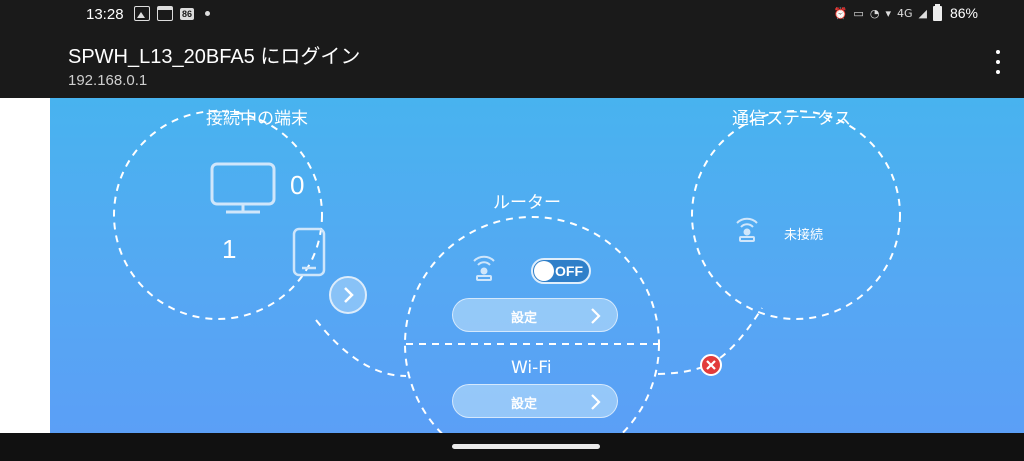  What do you see at coordinates (108, 80) in the screenshot?
I see `page-address: 192.168.0.1` at bounding box center [108, 80].